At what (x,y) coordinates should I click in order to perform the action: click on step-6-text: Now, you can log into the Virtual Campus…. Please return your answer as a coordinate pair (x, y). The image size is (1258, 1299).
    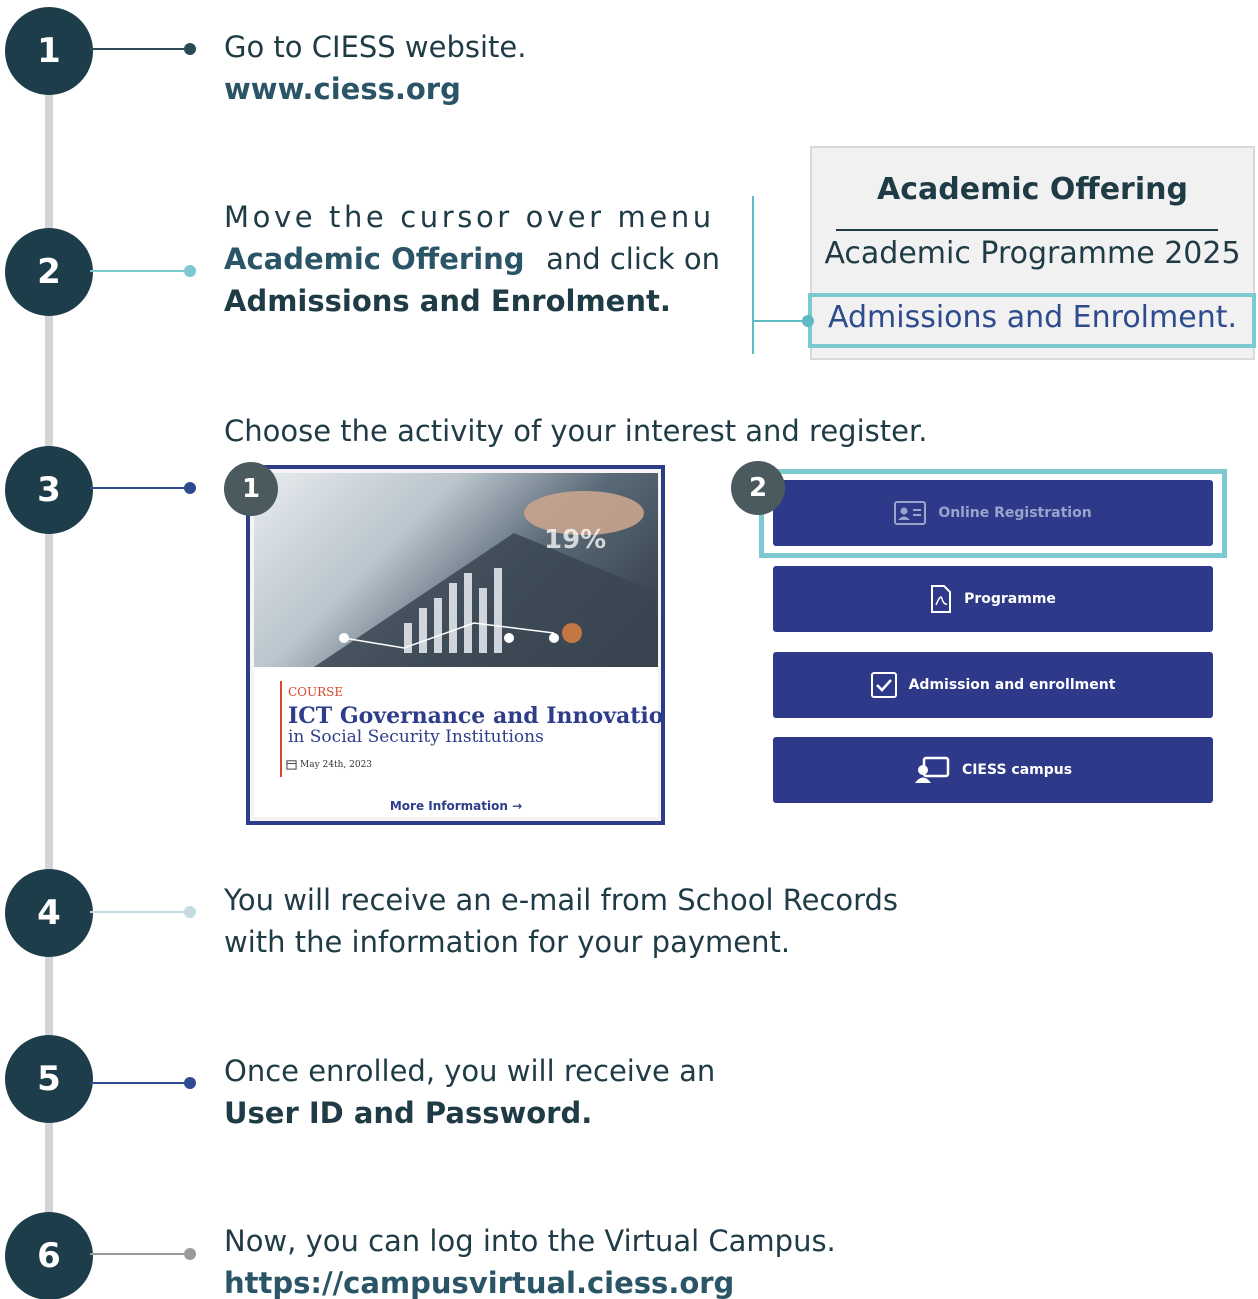
    Looking at the image, I should click on (530, 1259).